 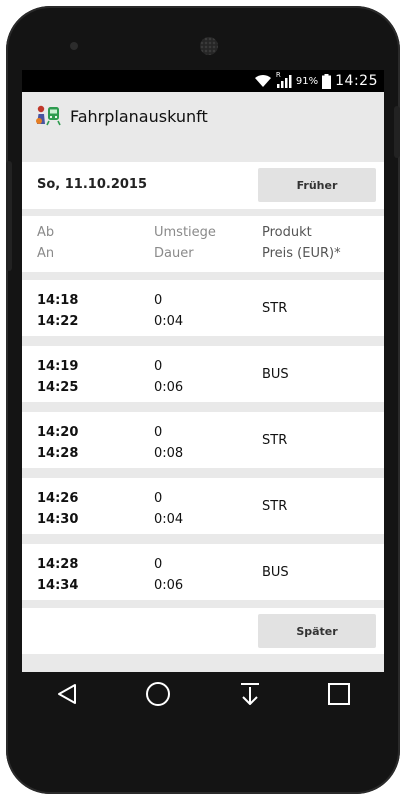 What do you see at coordinates (67, 694) in the screenshot?
I see `back-icon` at bounding box center [67, 694].